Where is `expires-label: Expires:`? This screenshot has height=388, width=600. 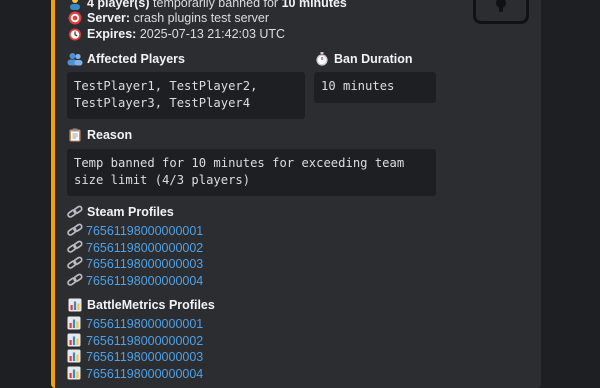
expires-label: Expires: is located at coordinates (112, 34).